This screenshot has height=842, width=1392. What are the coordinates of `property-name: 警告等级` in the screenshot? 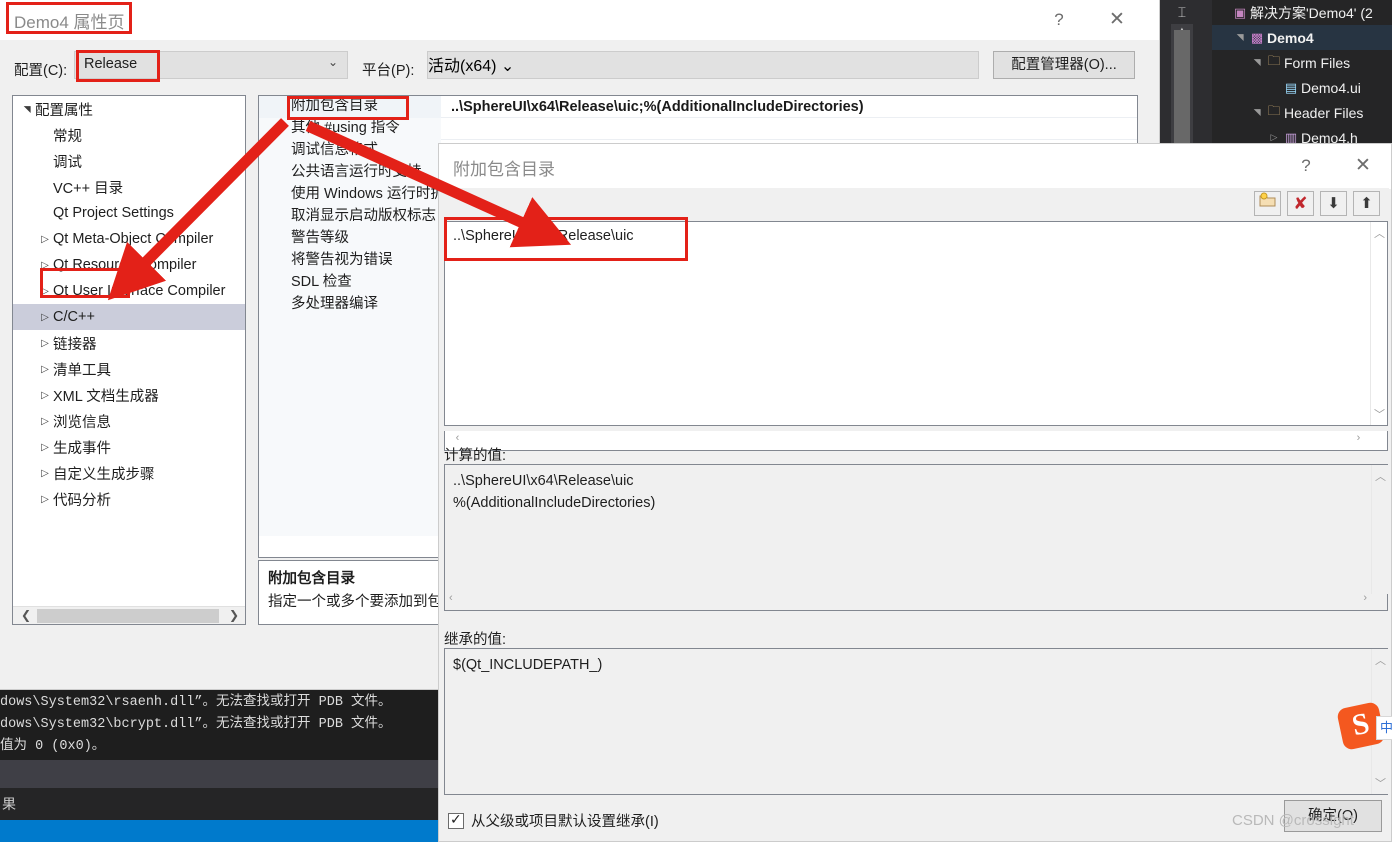 It's located at (350, 238).